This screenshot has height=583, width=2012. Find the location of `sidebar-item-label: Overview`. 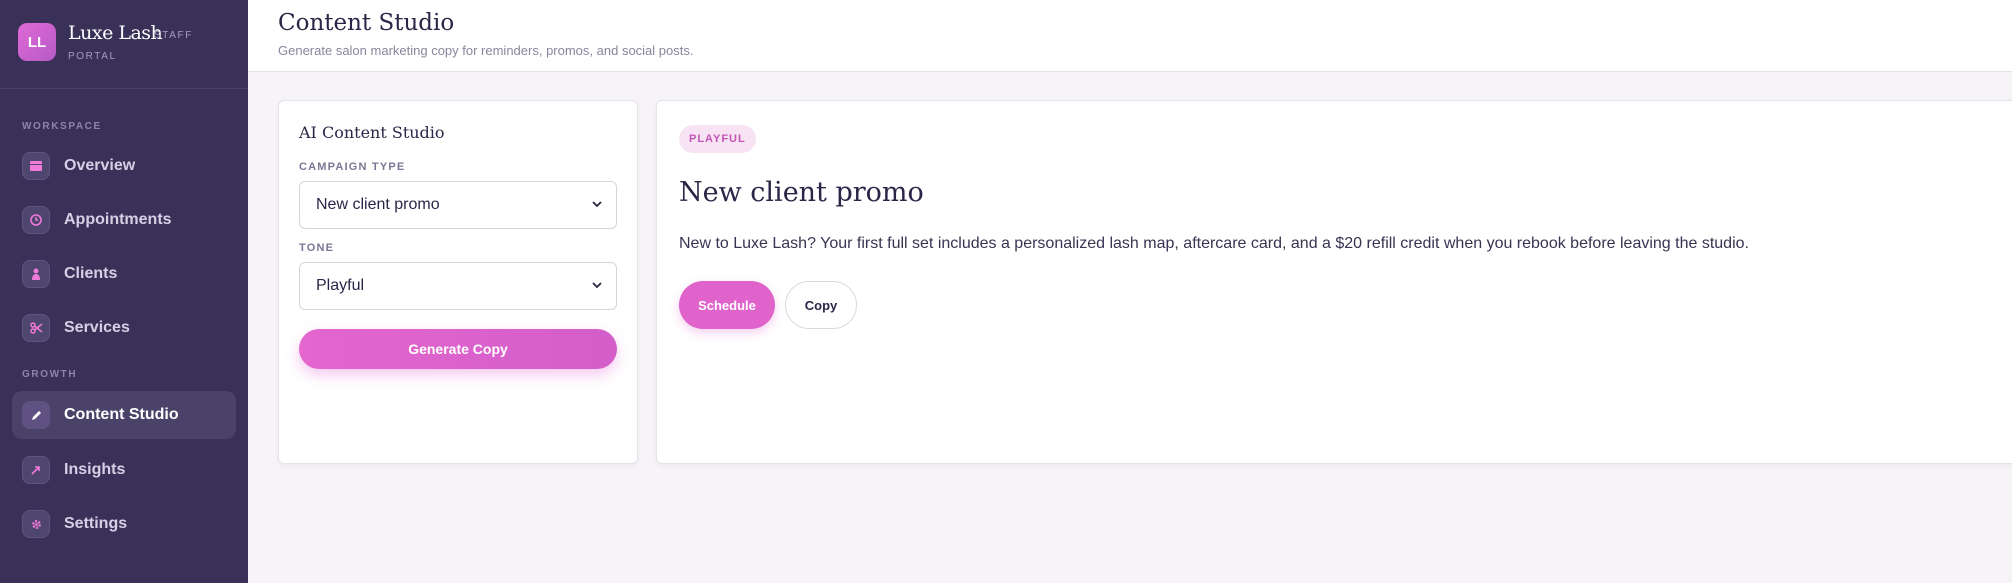

sidebar-item-label: Overview is located at coordinates (100, 165).